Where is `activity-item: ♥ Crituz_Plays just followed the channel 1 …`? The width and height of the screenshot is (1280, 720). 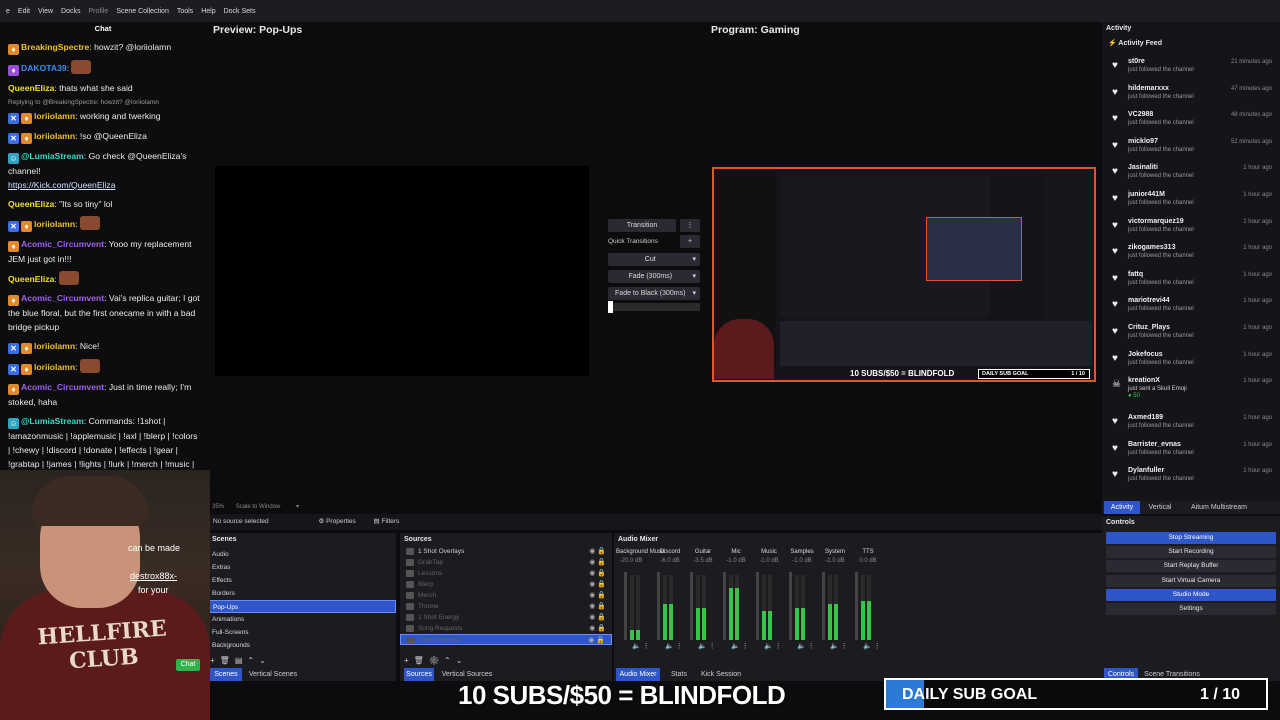 activity-item: ♥ Crituz_Plays just followed the channel 1 … is located at coordinates (1191, 334).